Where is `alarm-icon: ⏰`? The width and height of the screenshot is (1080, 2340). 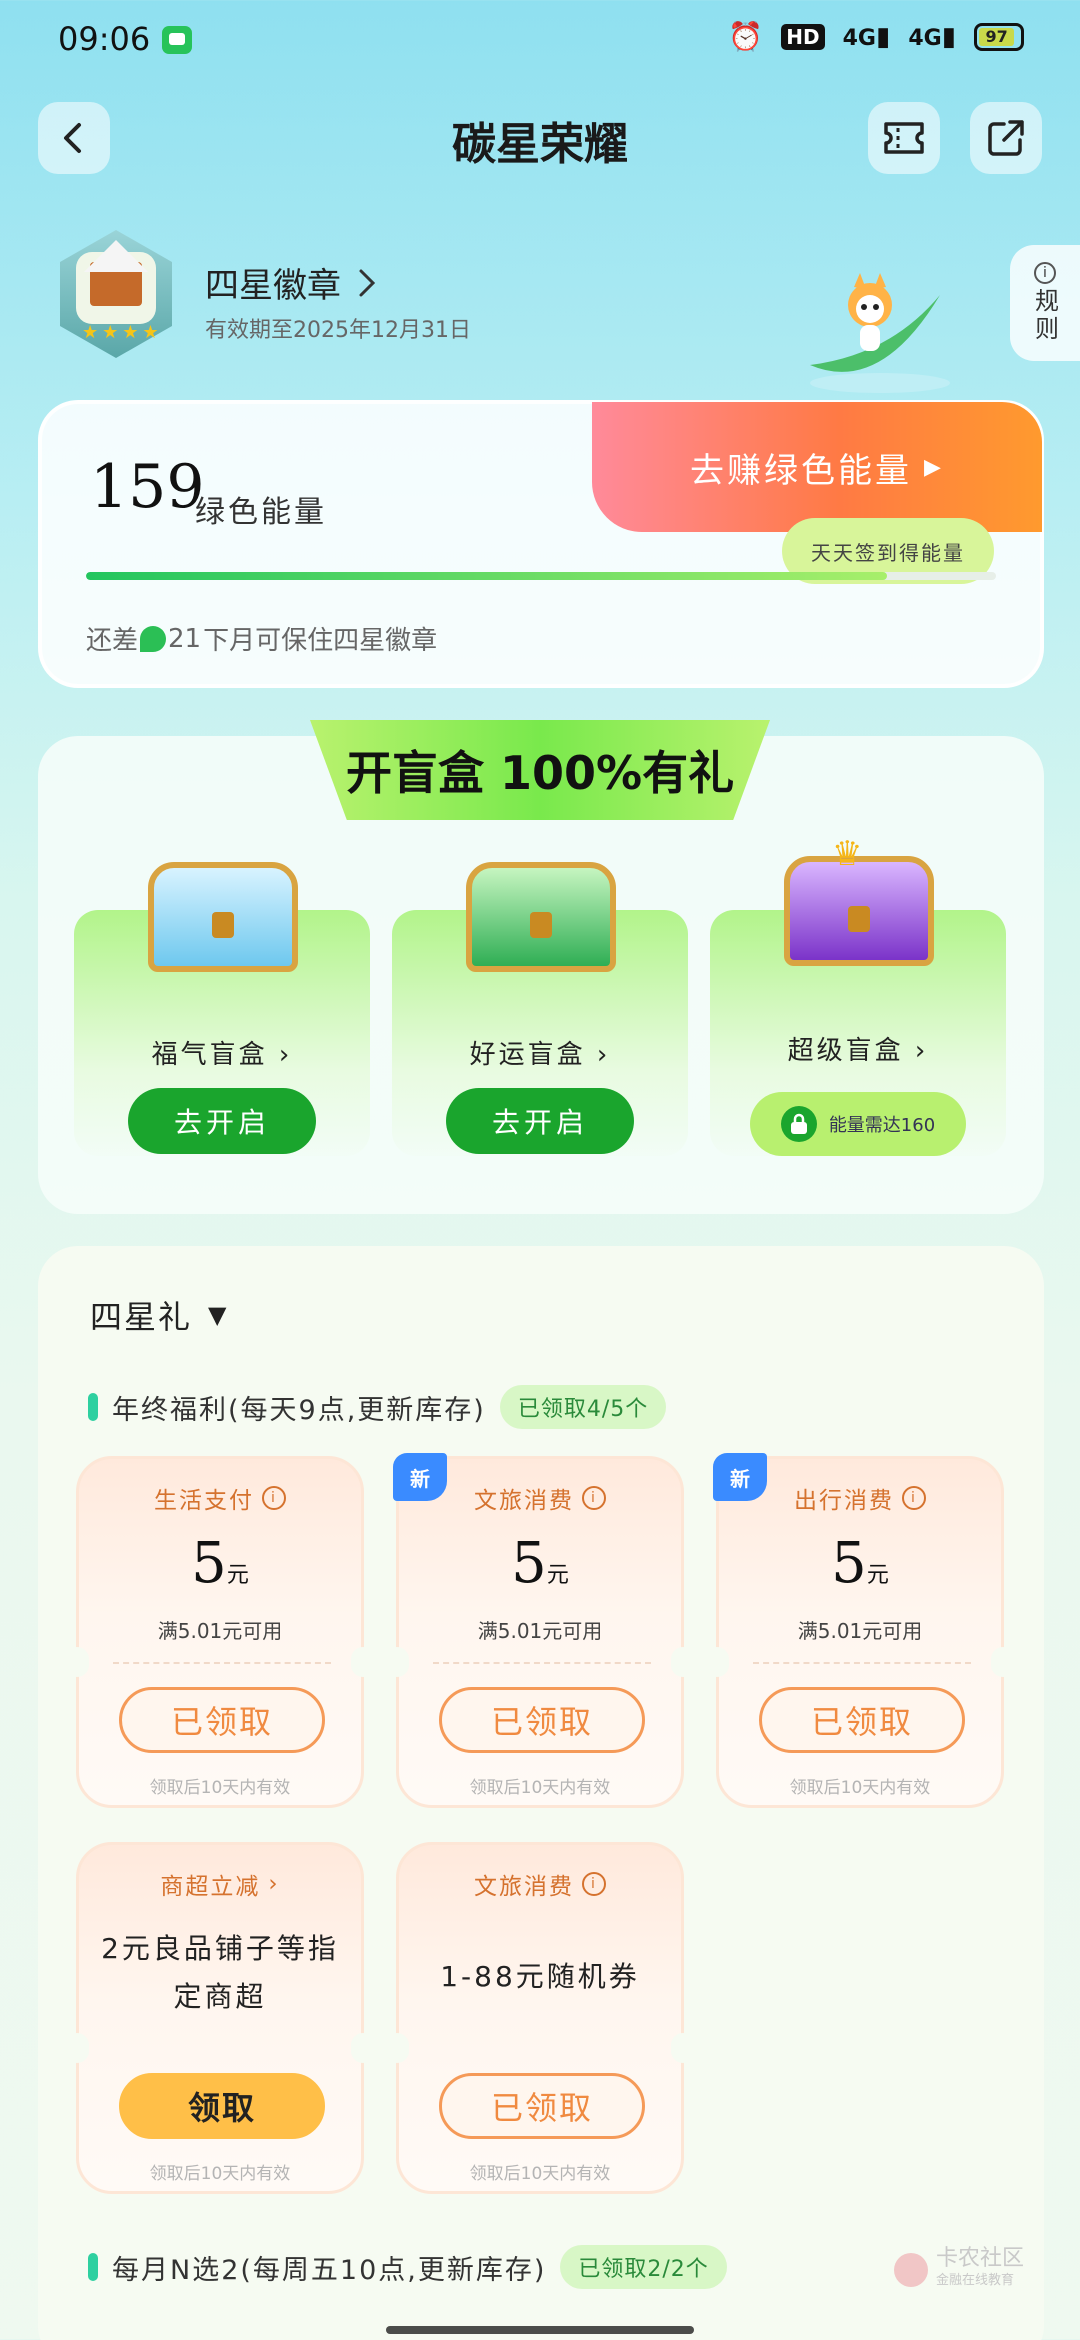
alarm-icon: ⏰ is located at coordinates (746, 36).